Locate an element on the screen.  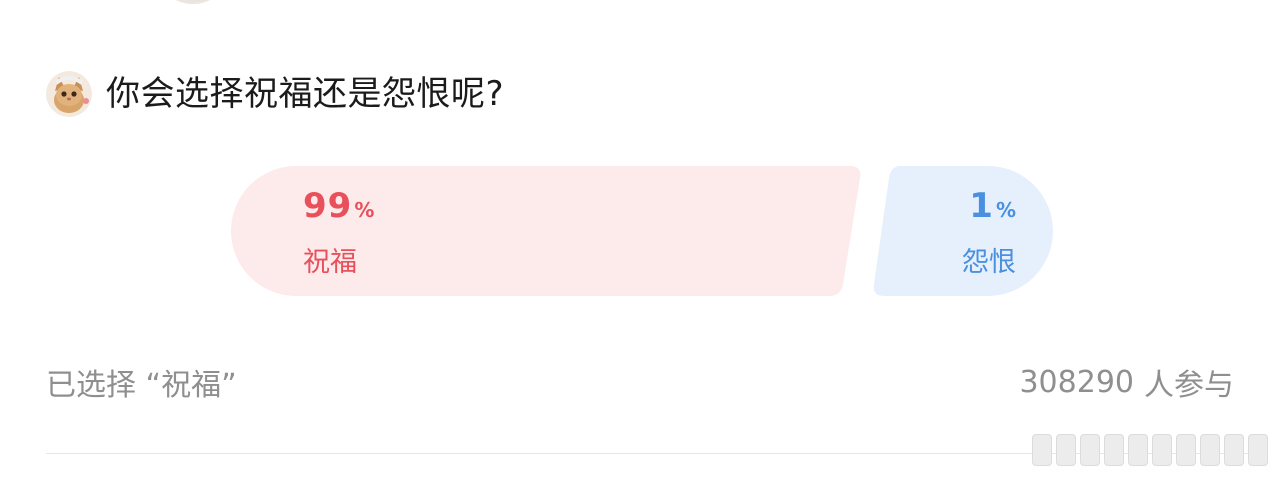
participant-count: 308290 人参与 is located at coordinates (1126, 382).